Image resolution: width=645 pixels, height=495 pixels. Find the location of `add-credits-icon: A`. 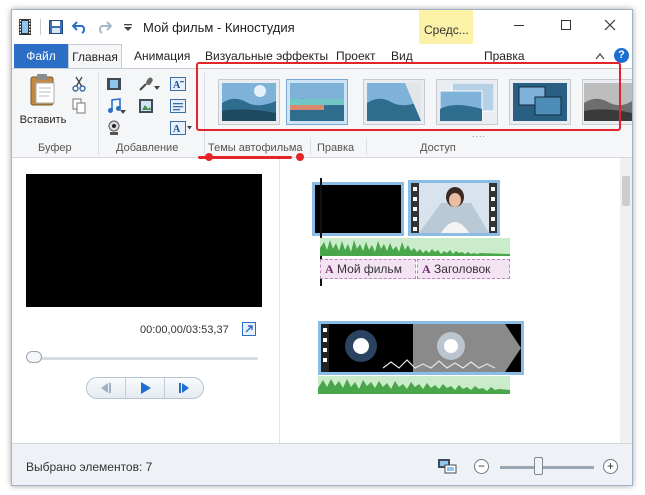

add-credits-icon: A is located at coordinates (181, 128).